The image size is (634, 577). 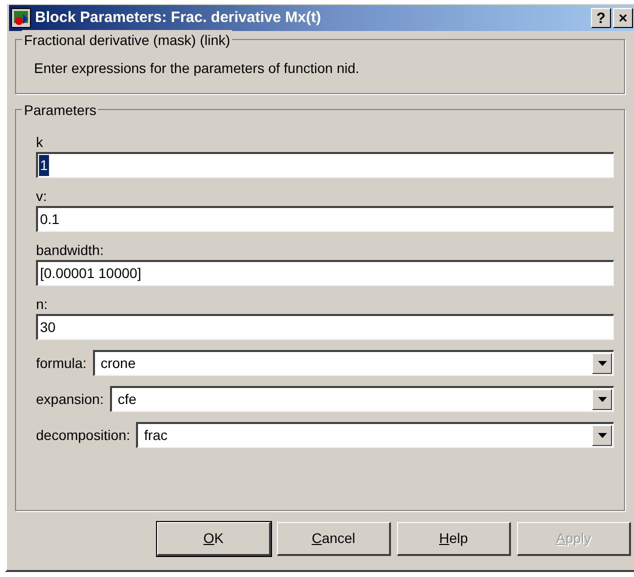 I want to click on field-label: n:, so click(x=42, y=304).